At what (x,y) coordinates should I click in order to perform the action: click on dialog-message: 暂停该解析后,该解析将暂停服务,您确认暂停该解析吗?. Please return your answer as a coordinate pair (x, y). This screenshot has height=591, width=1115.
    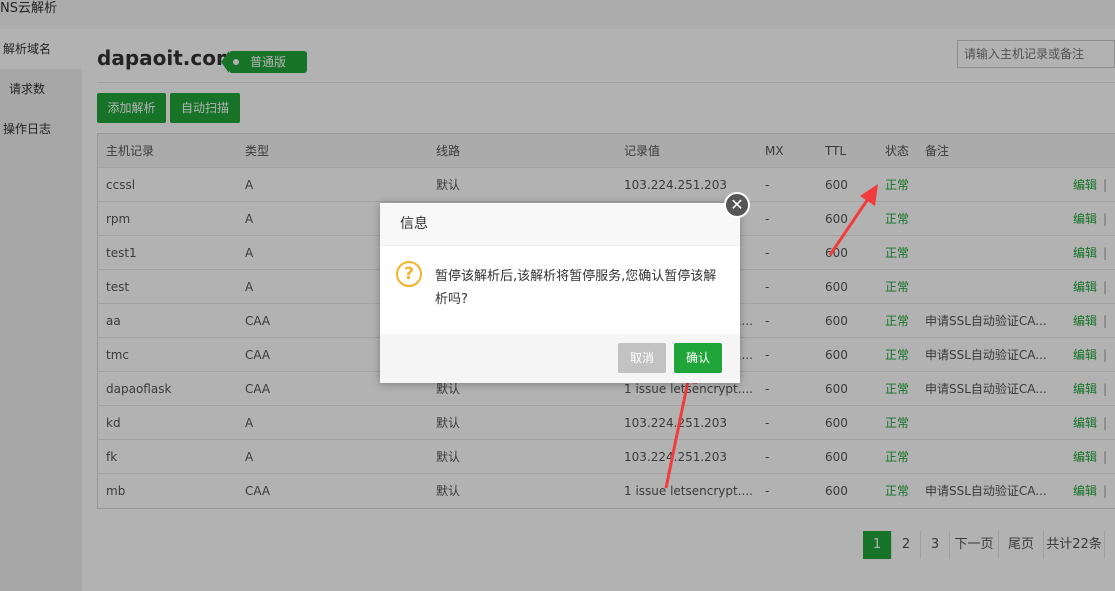
    Looking at the image, I should click on (576, 288).